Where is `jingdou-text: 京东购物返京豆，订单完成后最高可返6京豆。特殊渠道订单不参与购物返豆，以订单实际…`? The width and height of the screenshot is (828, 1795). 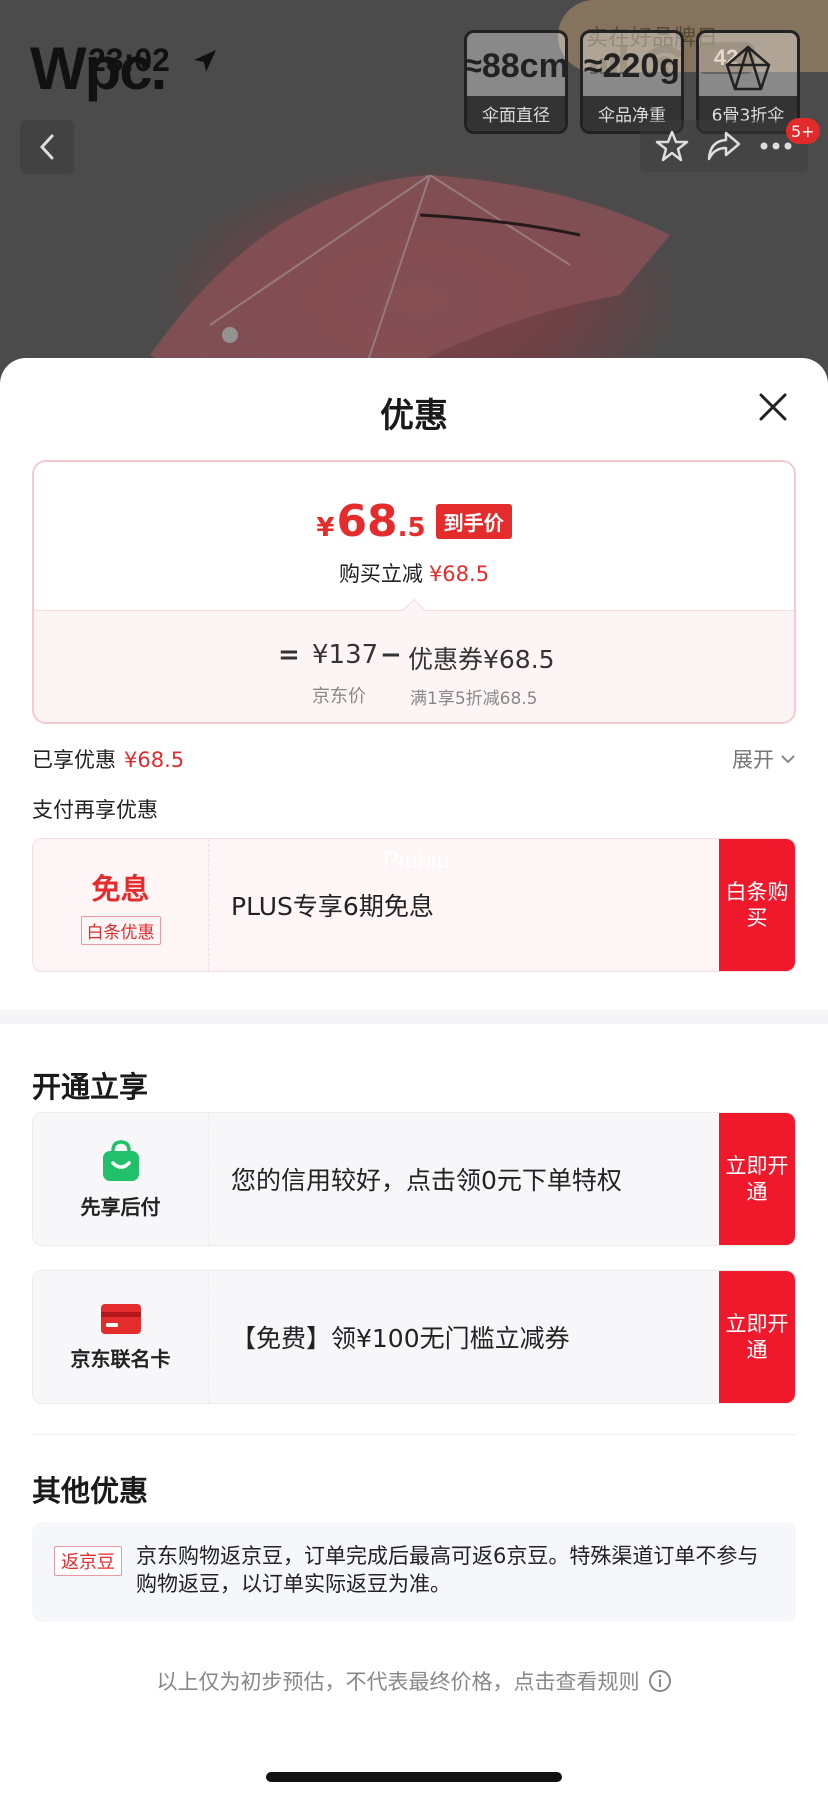
jingdou-text: 京东购物返京豆，订单完成后最高可返6京豆。特殊渠道订单不参与购物返豆，以订单实际… is located at coordinates (447, 1570).